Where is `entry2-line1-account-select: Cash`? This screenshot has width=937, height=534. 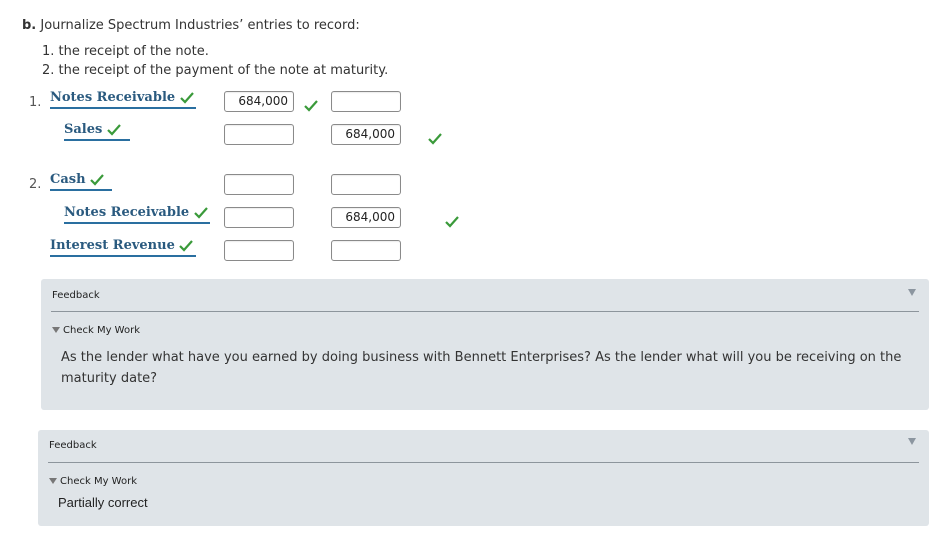
entry2-line1-account-select: Cash is located at coordinates (81, 181).